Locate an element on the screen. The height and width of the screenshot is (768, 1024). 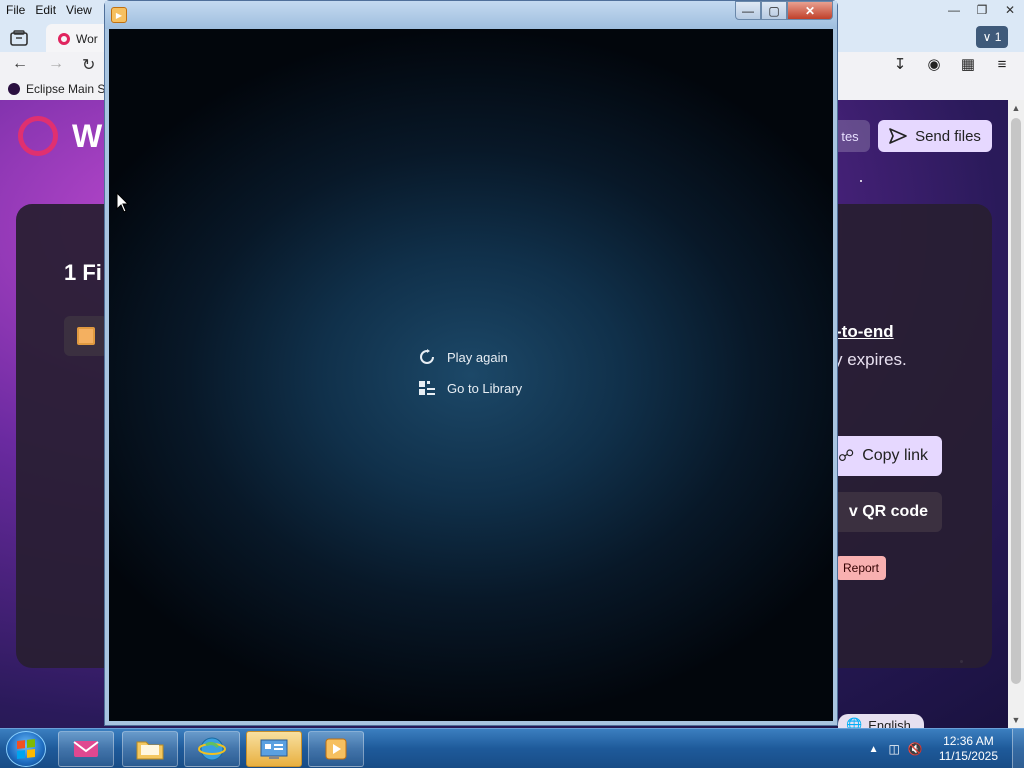
player-maximize-button: ▢ is located at coordinates (774, 10).